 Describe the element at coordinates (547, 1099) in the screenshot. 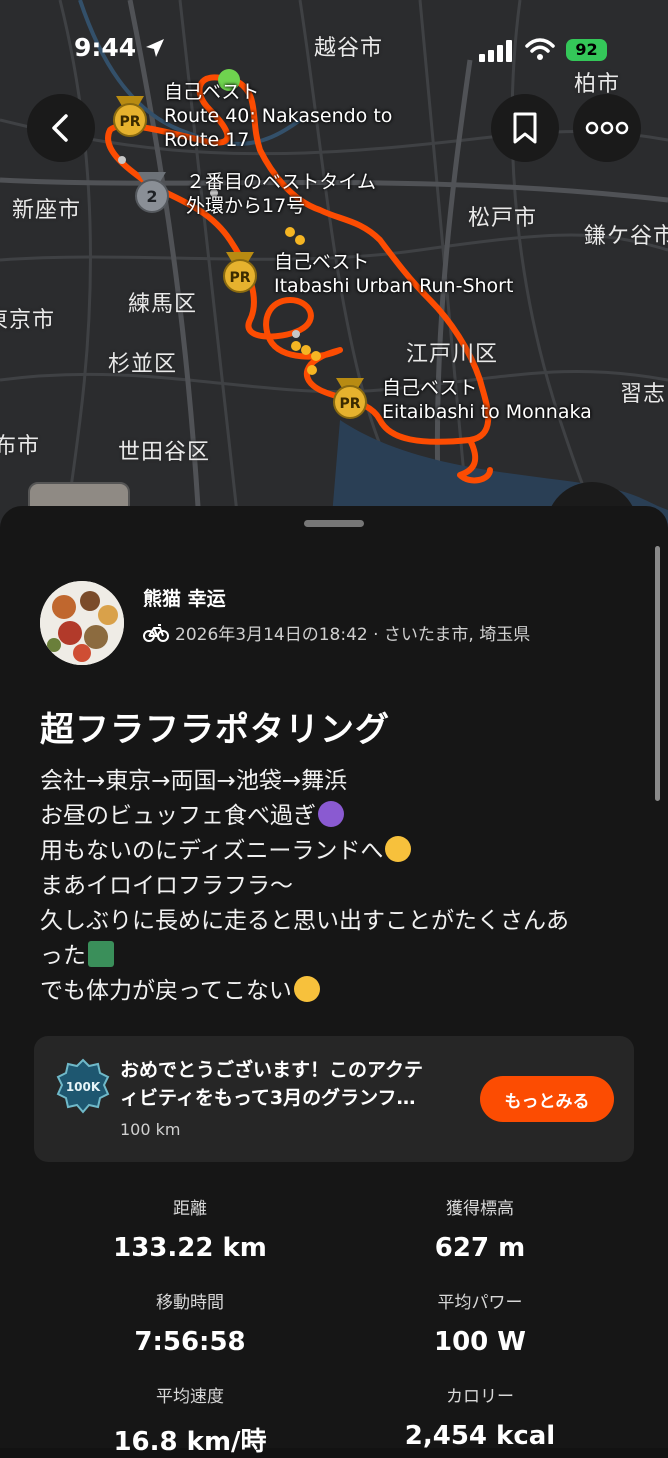

I see `see-more-button: もっとみる` at that location.